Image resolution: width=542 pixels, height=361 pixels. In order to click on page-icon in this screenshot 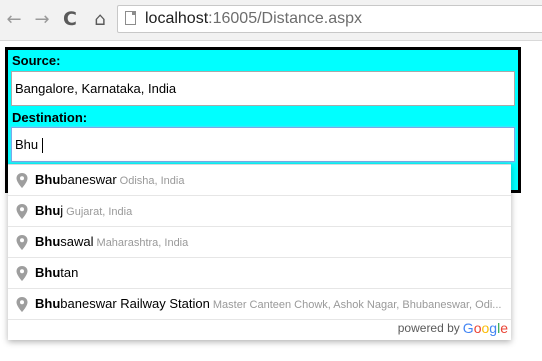, I will do `click(130, 18)`.